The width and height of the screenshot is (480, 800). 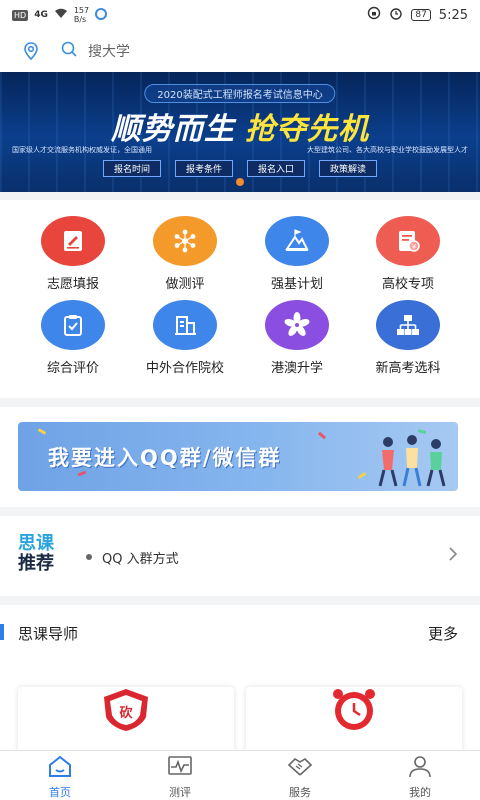 I want to click on feature-label: 新高考选科, so click(x=408, y=368).